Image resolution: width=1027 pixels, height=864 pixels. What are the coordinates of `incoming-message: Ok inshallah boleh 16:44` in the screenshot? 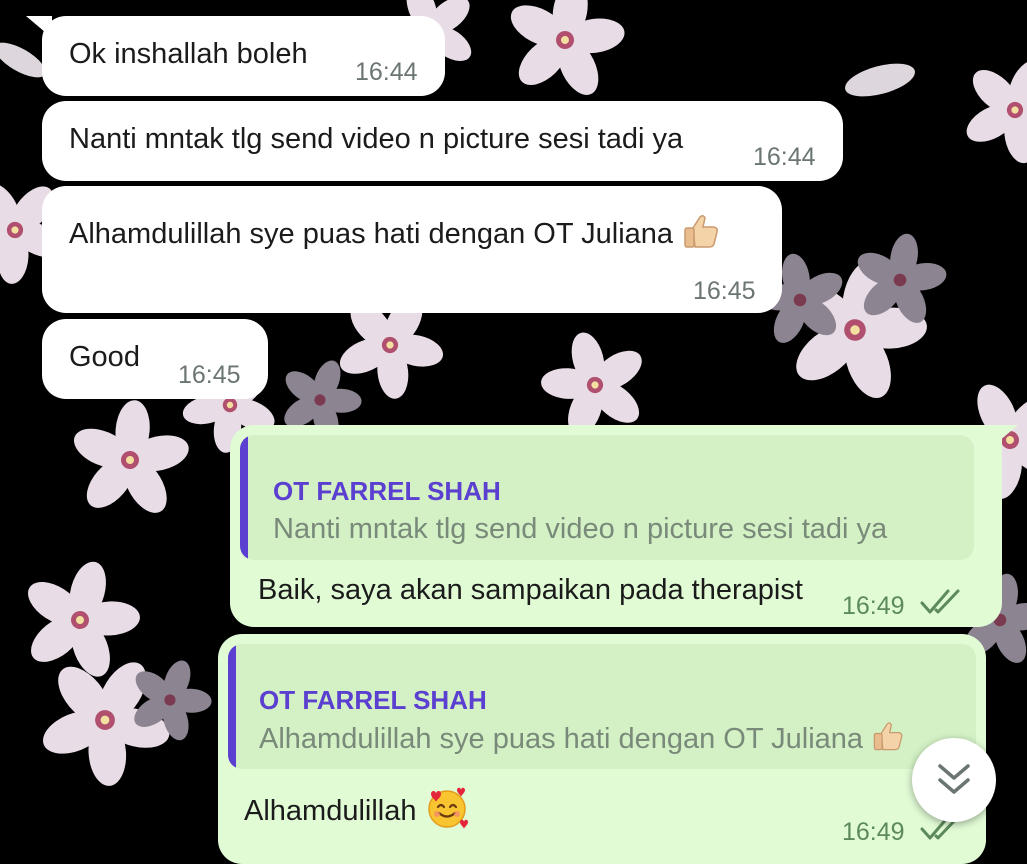 It's located at (235, 56).